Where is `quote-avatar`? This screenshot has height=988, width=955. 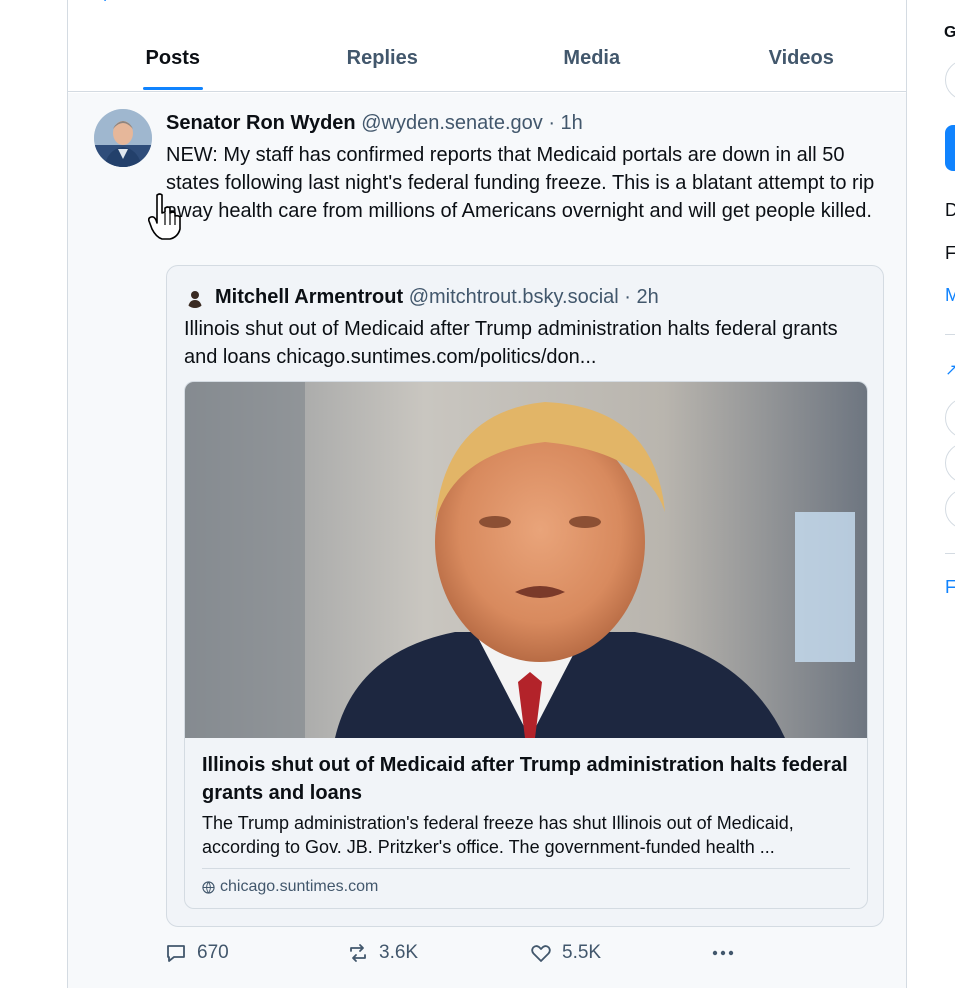 quote-avatar is located at coordinates (195, 297).